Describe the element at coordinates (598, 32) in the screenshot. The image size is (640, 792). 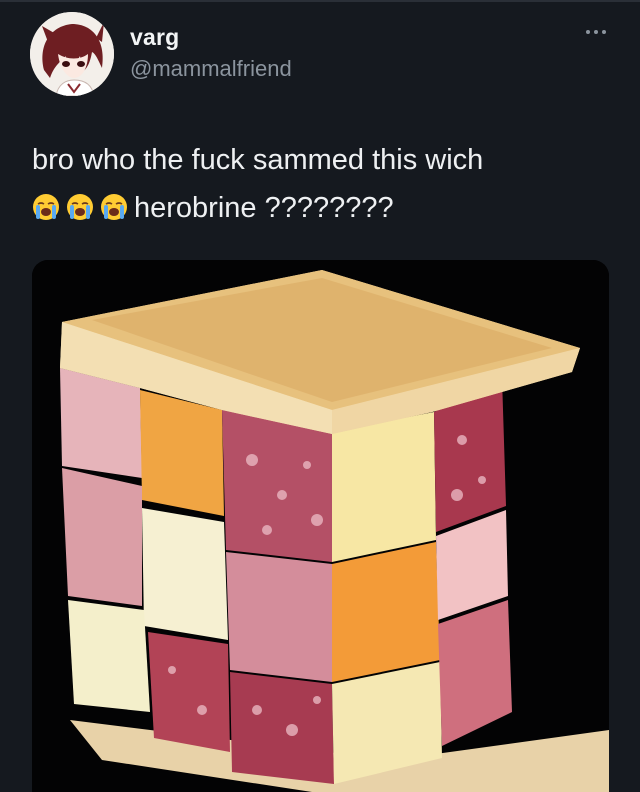
I see `more-options-icon` at that location.